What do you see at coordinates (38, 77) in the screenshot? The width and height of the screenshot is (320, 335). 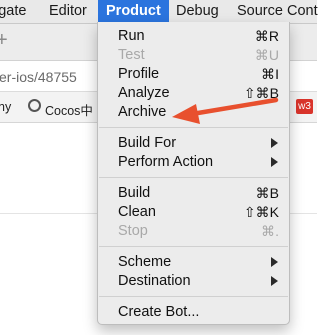 I see `url-text: er-ios/48755` at bounding box center [38, 77].